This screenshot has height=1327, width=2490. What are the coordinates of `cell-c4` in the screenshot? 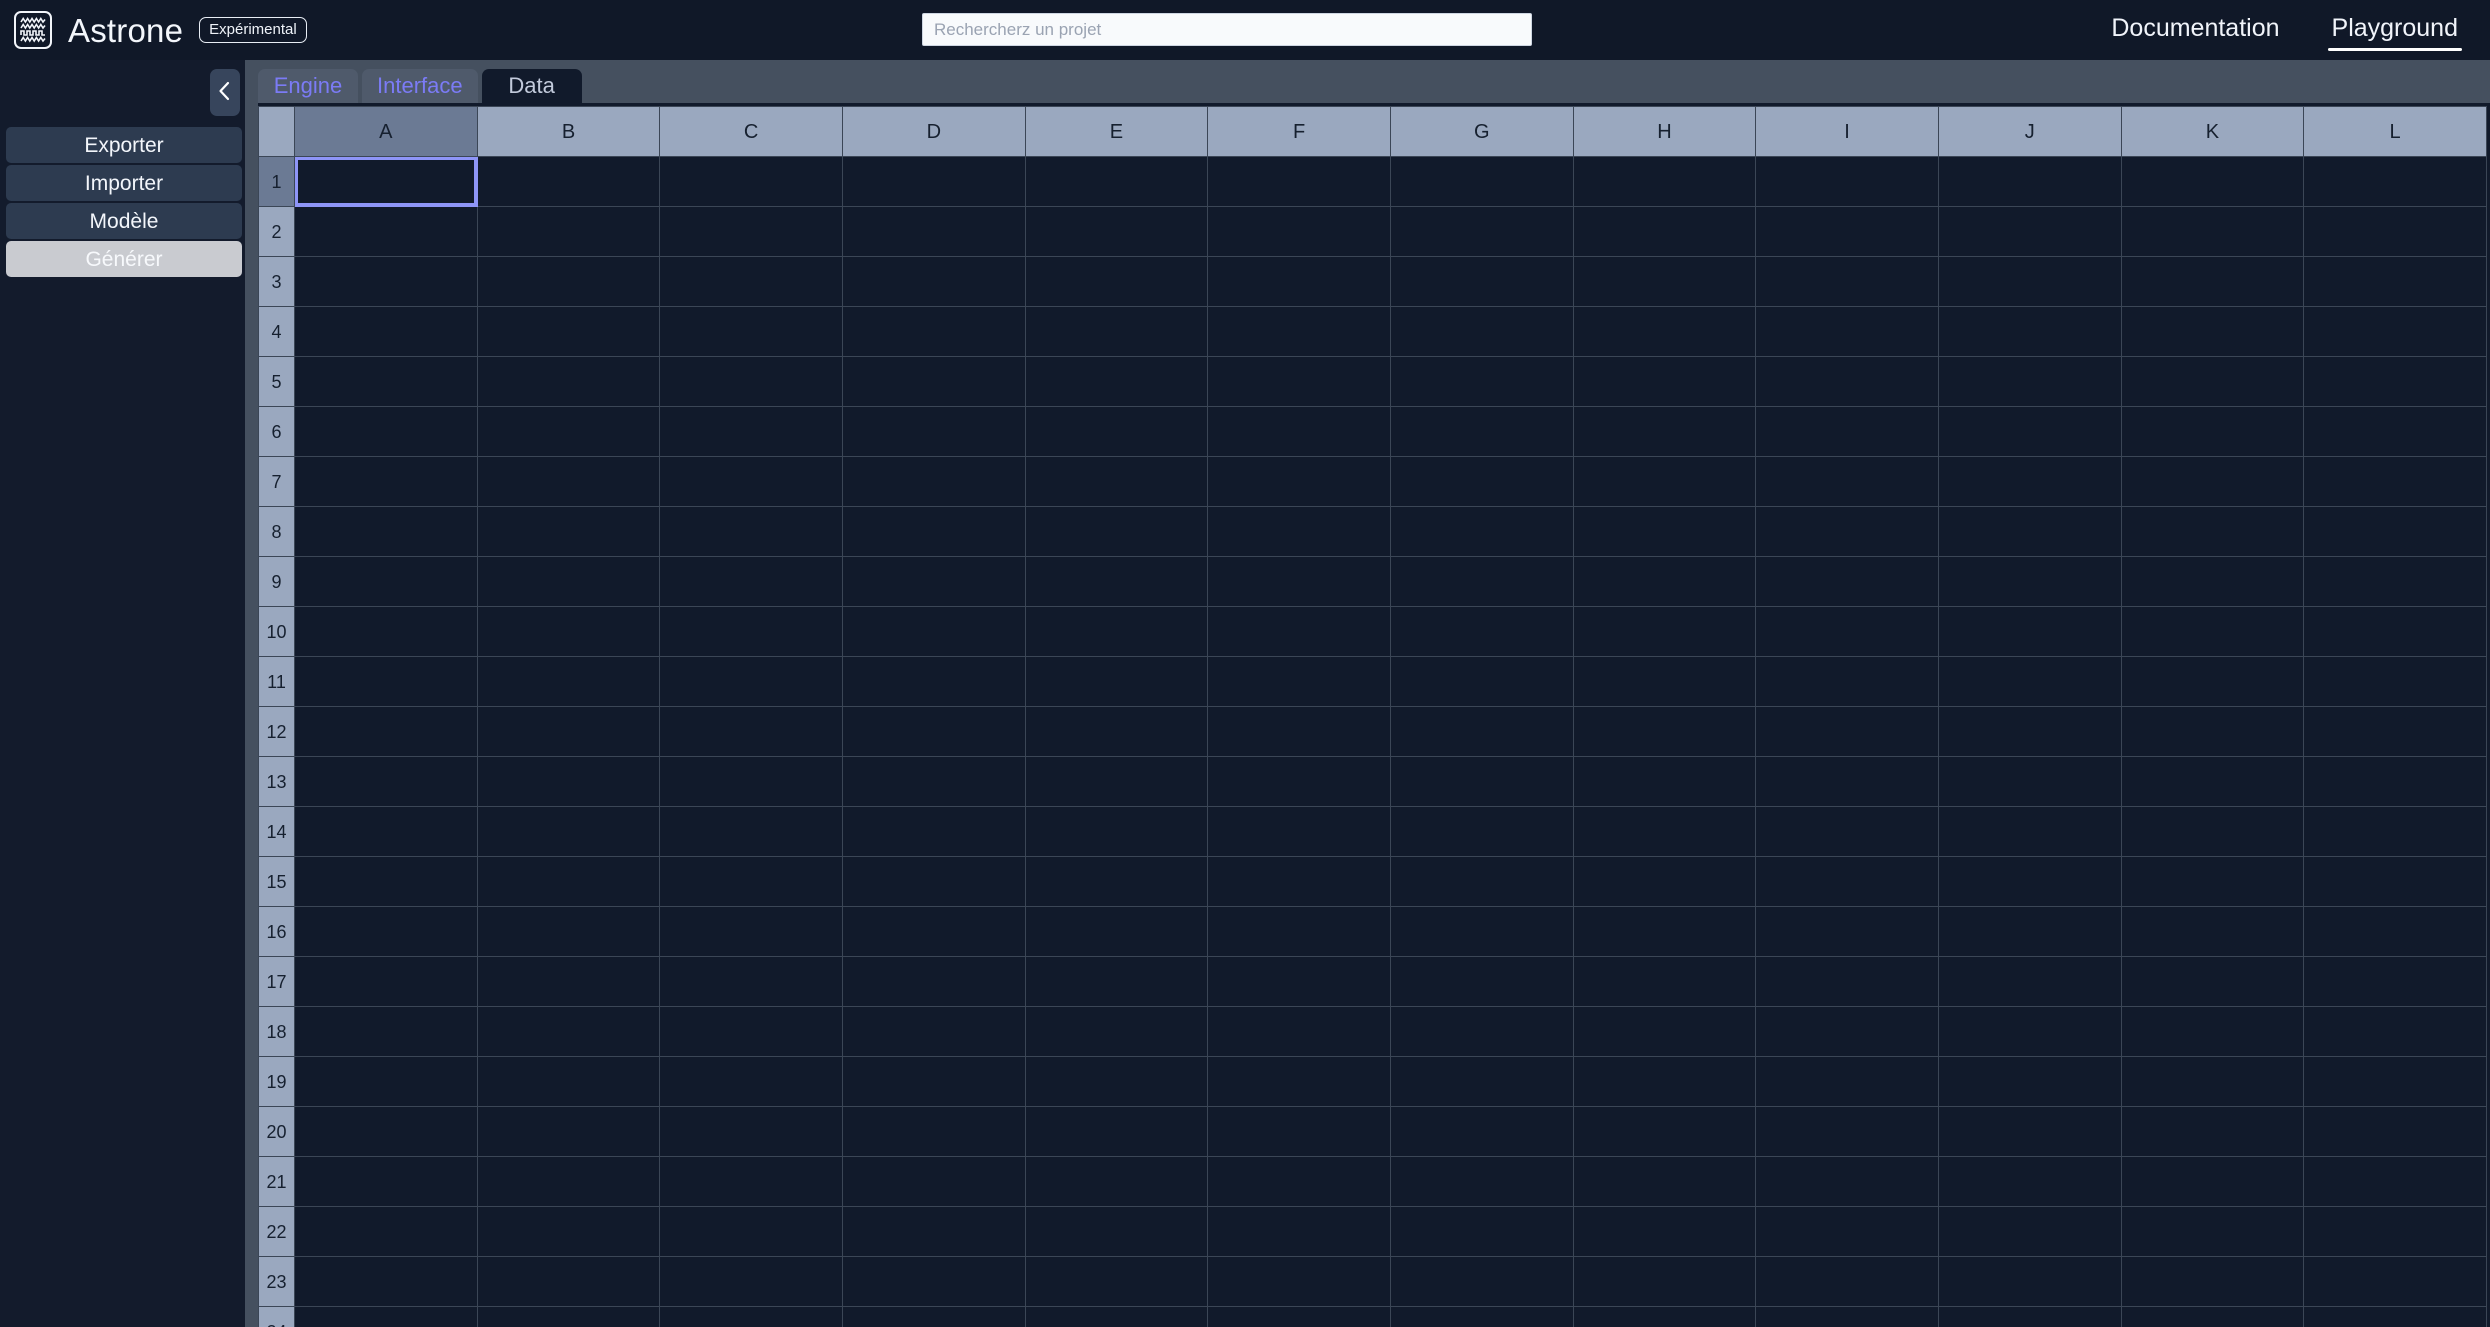 It's located at (751, 331).